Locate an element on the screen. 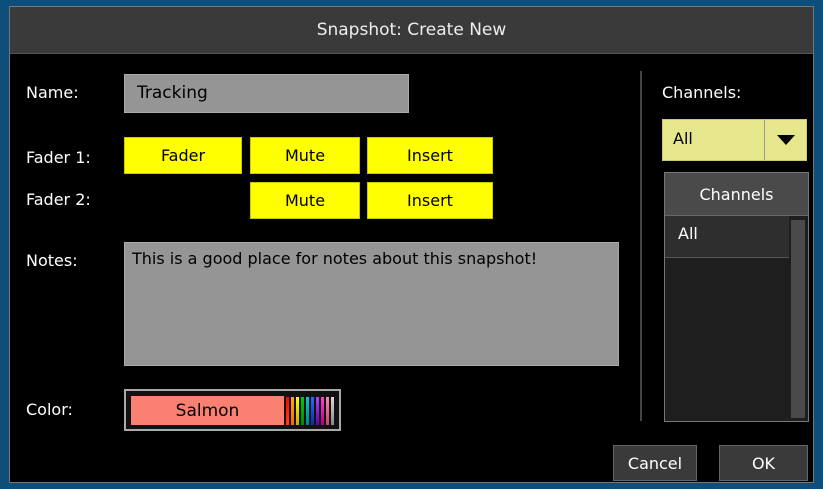 The height and width of the screenshot is (489, 823). name-field: Tracking is located at coordinates (266, 93).